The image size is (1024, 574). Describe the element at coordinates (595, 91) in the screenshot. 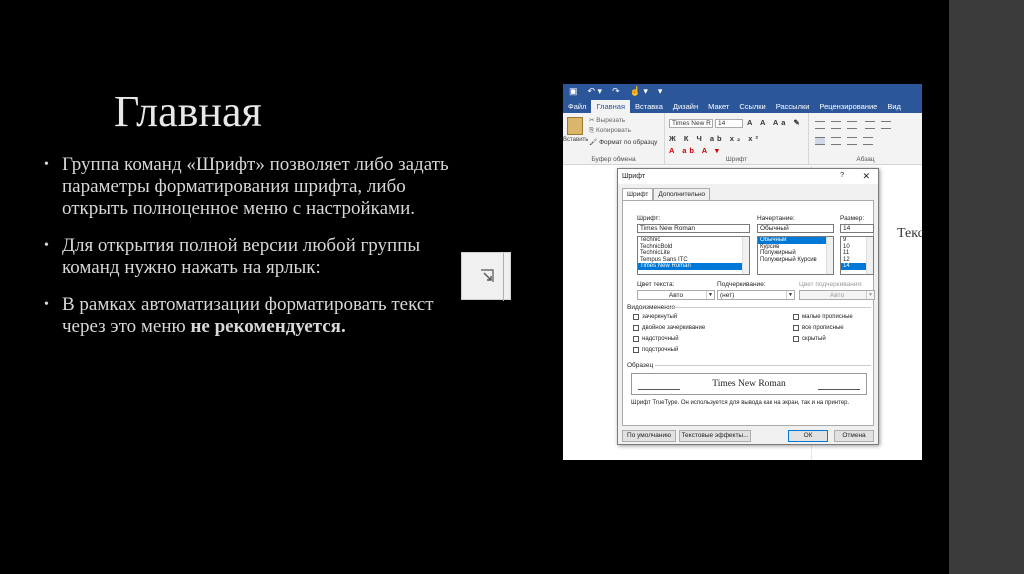

I see `undo-icon: ↶ ▾` at that location.